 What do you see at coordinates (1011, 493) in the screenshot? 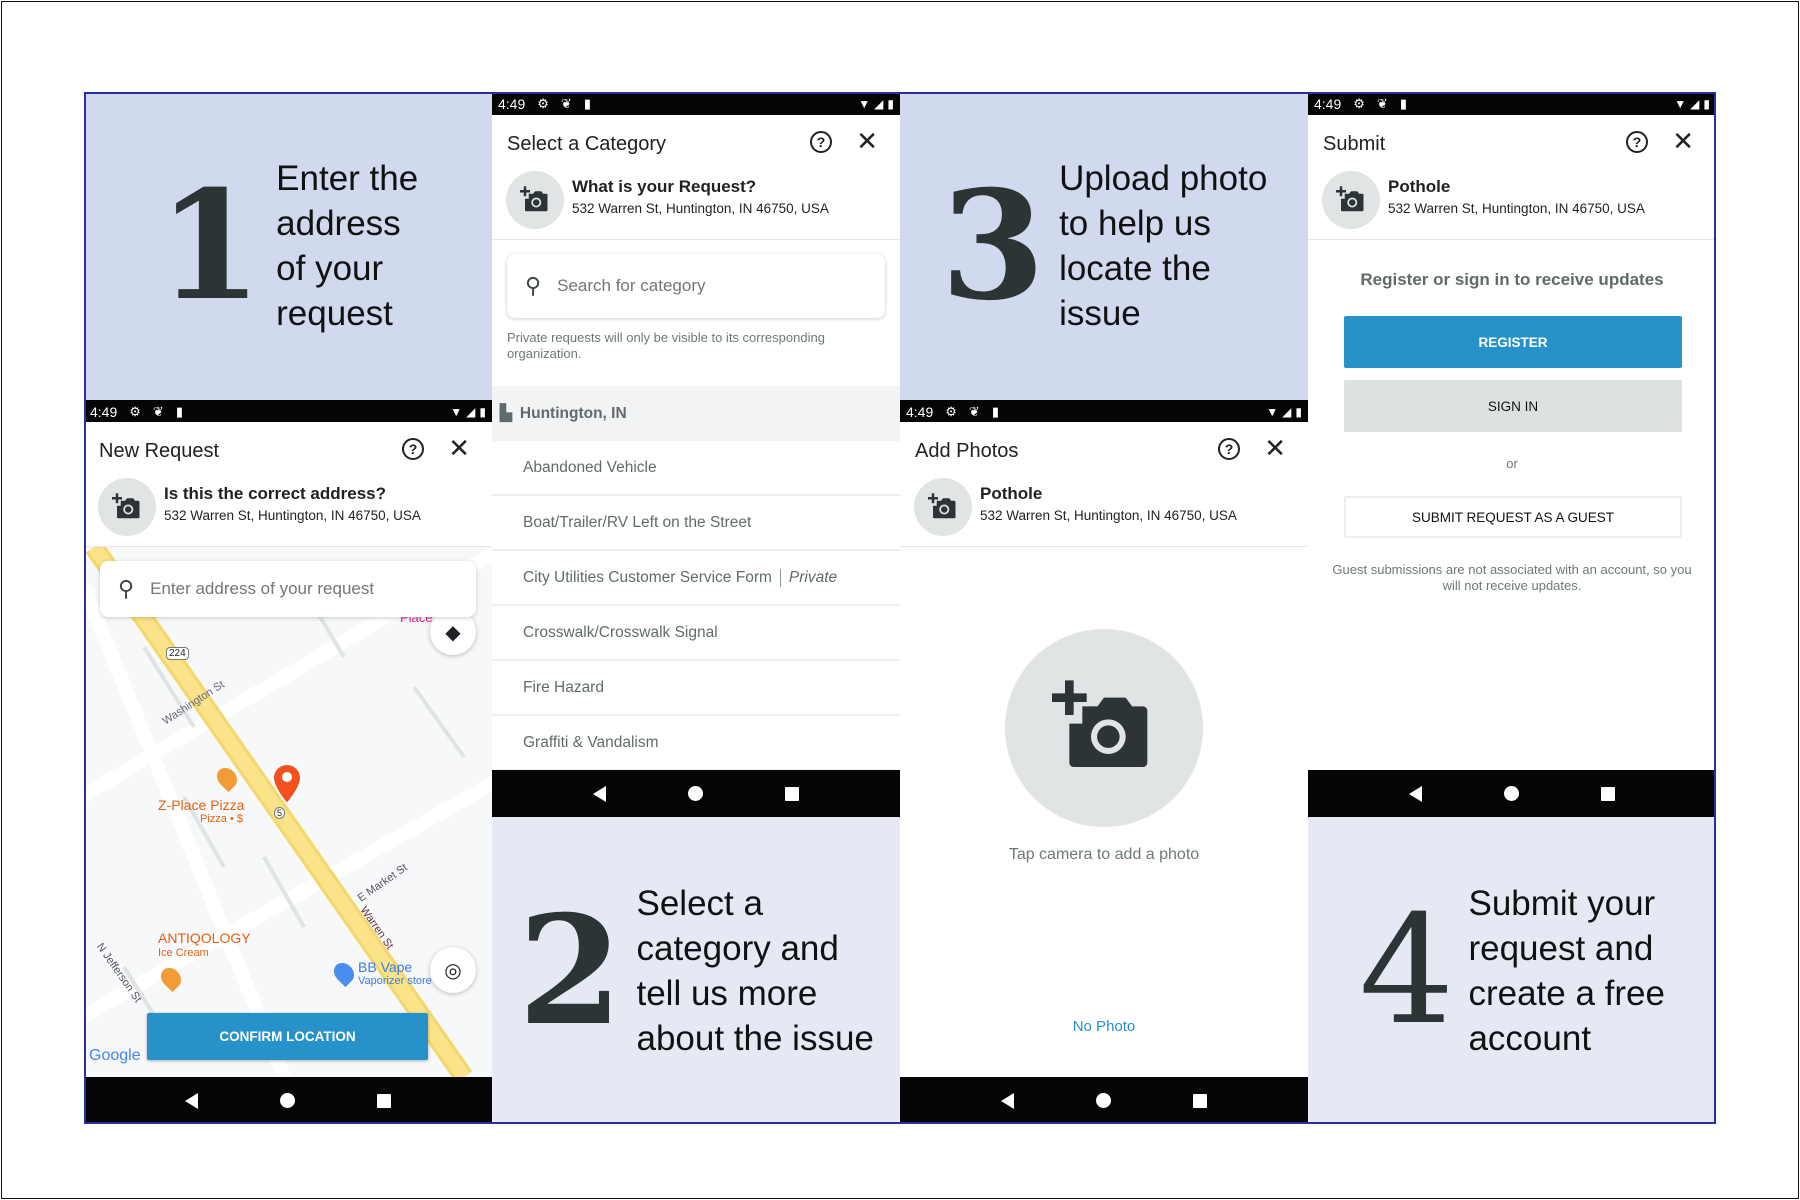
I see `info-title: Pothole` at bounding box center [1011, 493].